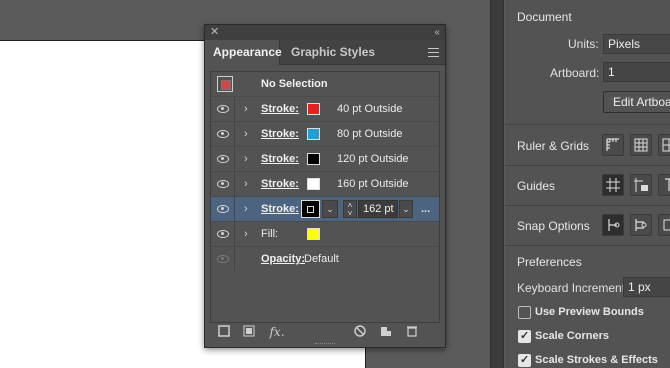  Describe the element at coordinates (325, 344) in the screenshot. I see `resize-grip` at that location.